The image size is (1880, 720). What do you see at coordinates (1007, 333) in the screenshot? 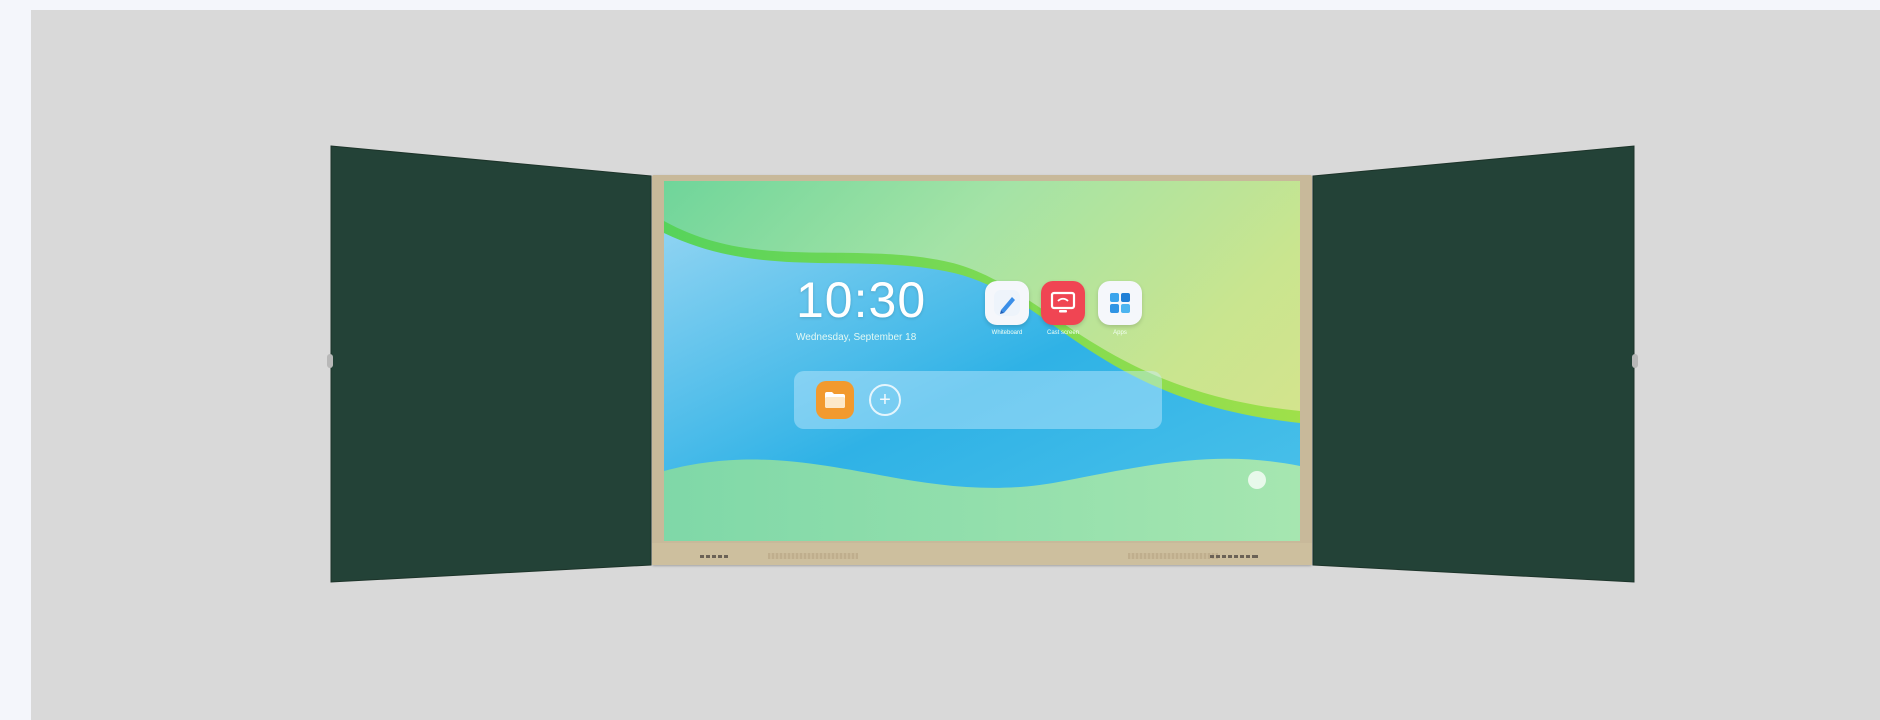
I see `app-label: Whiteboard` at bounding box center [1007, 333].